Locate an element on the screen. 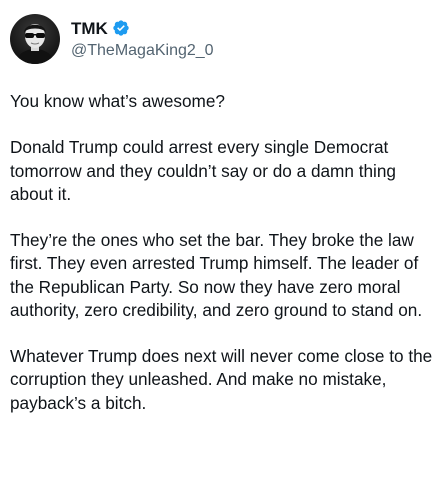 This screenshot has height=500, width=440. avatar is located at coordinates (35, 39).